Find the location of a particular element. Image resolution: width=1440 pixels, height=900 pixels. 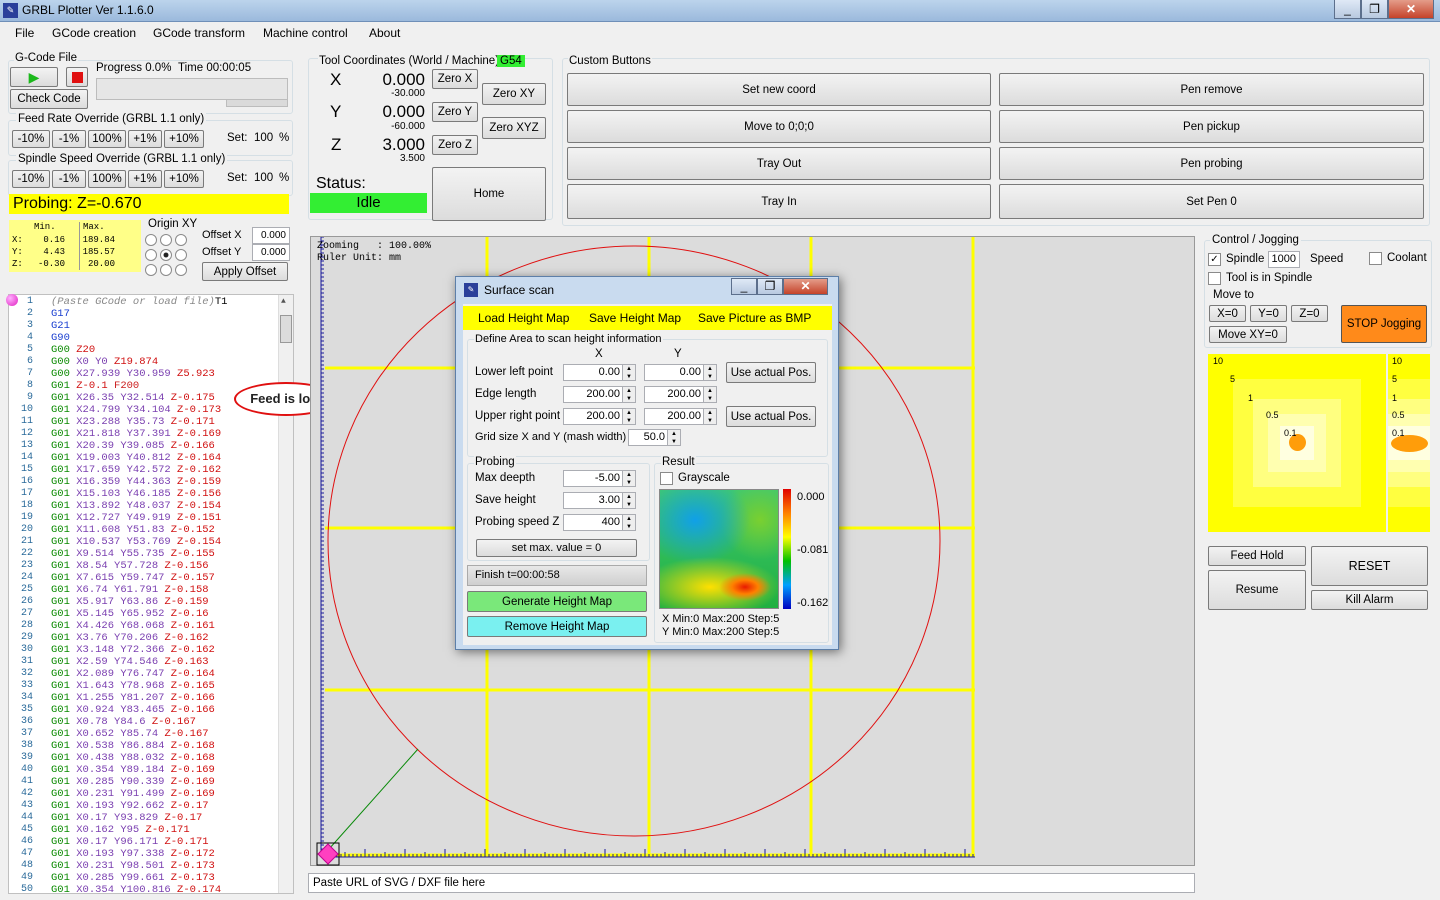

spindle-plus10-button: +10% is located at coordinates (184, 179).